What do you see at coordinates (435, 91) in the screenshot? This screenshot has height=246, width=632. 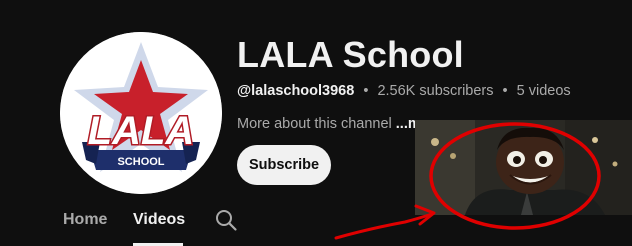 I see `subscriber-count: 2.56K subscribers` at bounding box center [435, 91].